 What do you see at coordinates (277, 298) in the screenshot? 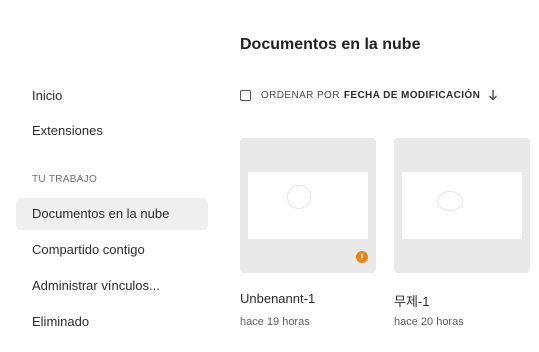
I see `document-name: Unbenannt-1` at bounding box center [277, 298].